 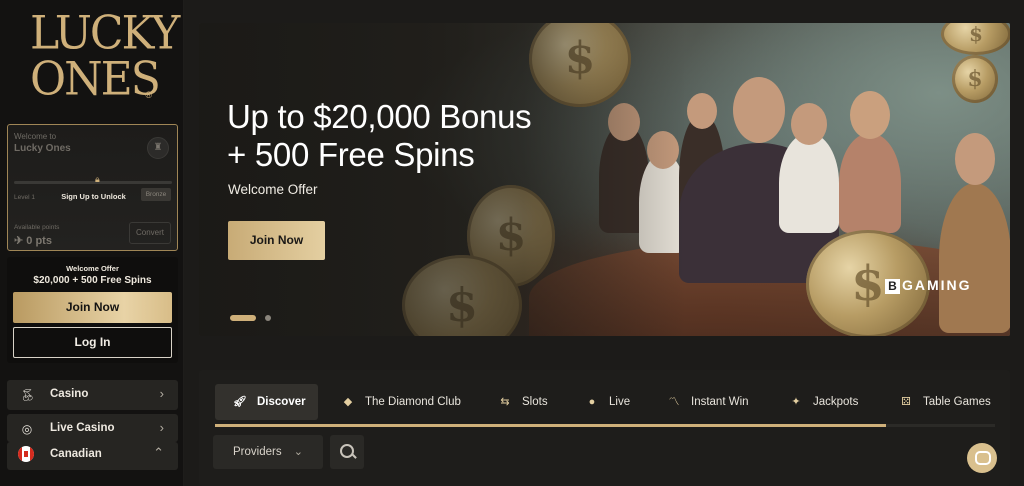 I want to click on available-points-label: Available points, so click(x=37, y=227).